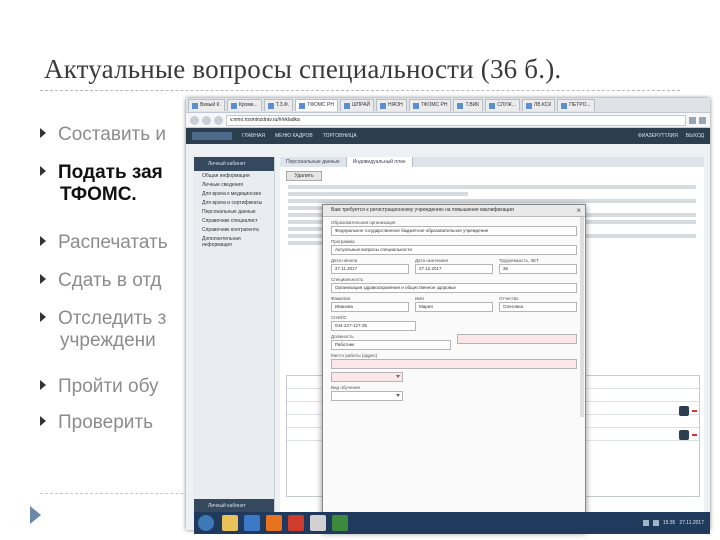 This screenshot has width=720, height=540. What do you see at coordinates (234, 202) in the screenshot?
I see `sidebar-item: Для врача и сертификаты` at bounding box center [234, 202].